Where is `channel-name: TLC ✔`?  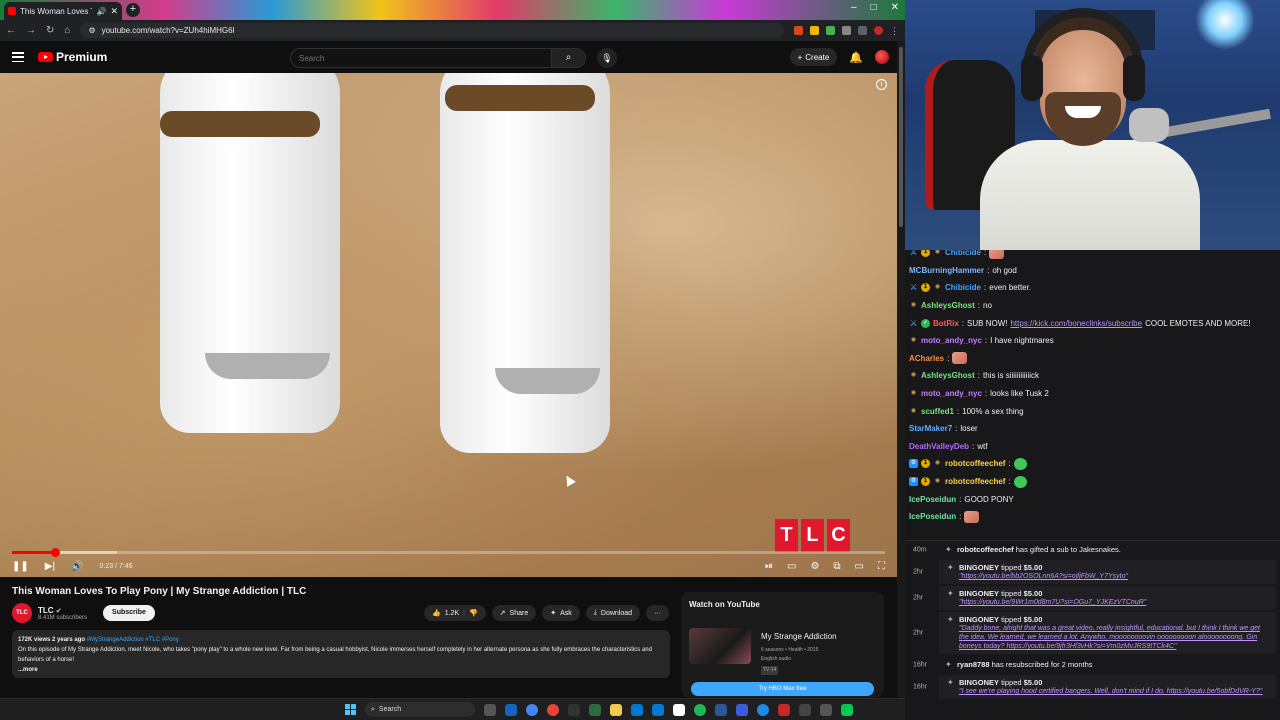 channel-name: TLC ✔ is located at coordinates (62, 610).